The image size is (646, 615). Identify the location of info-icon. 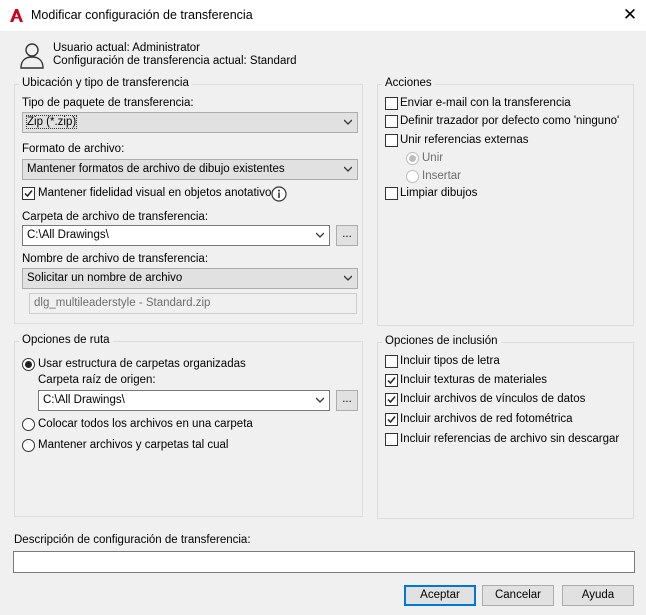
(279, 194).